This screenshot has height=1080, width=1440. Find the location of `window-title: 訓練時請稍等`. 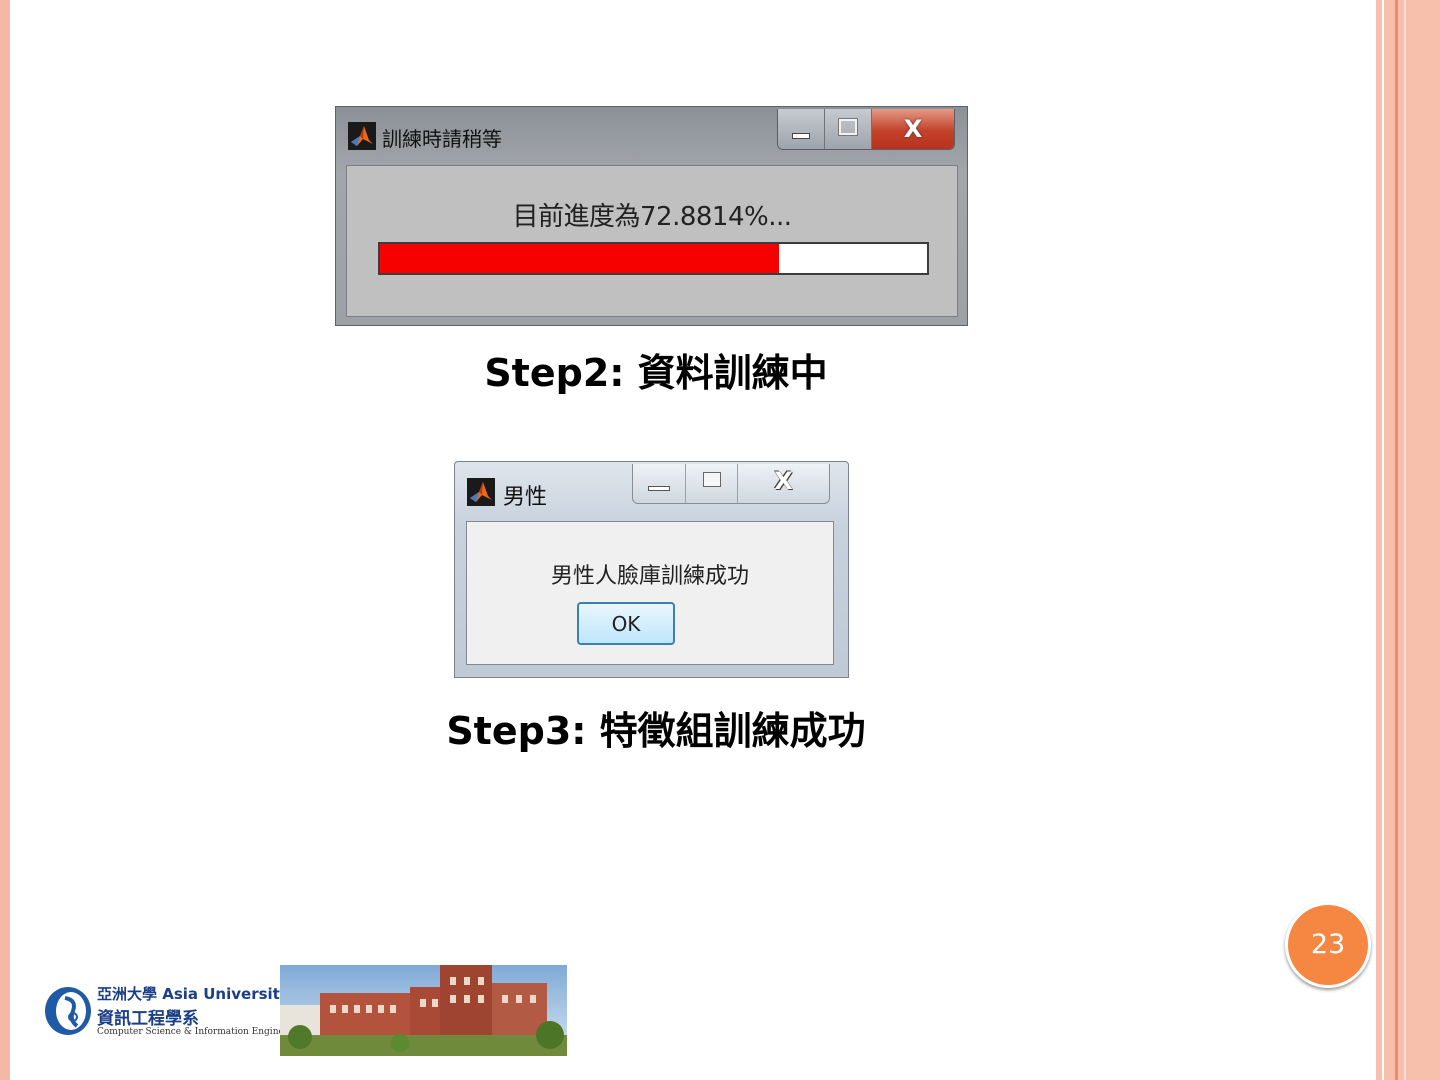

window-title: 訓練時請稍等 is located at coordinates (442, 139).